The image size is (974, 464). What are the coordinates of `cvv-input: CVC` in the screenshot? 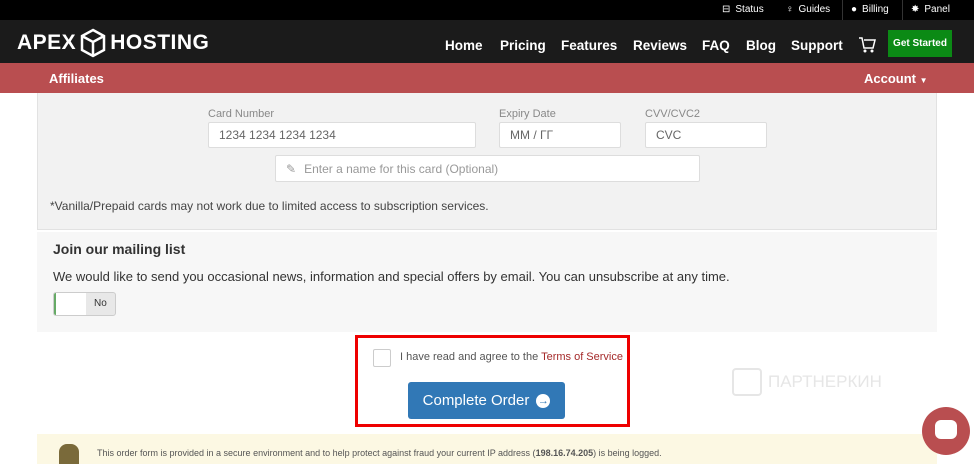 It's located at (706, 135).